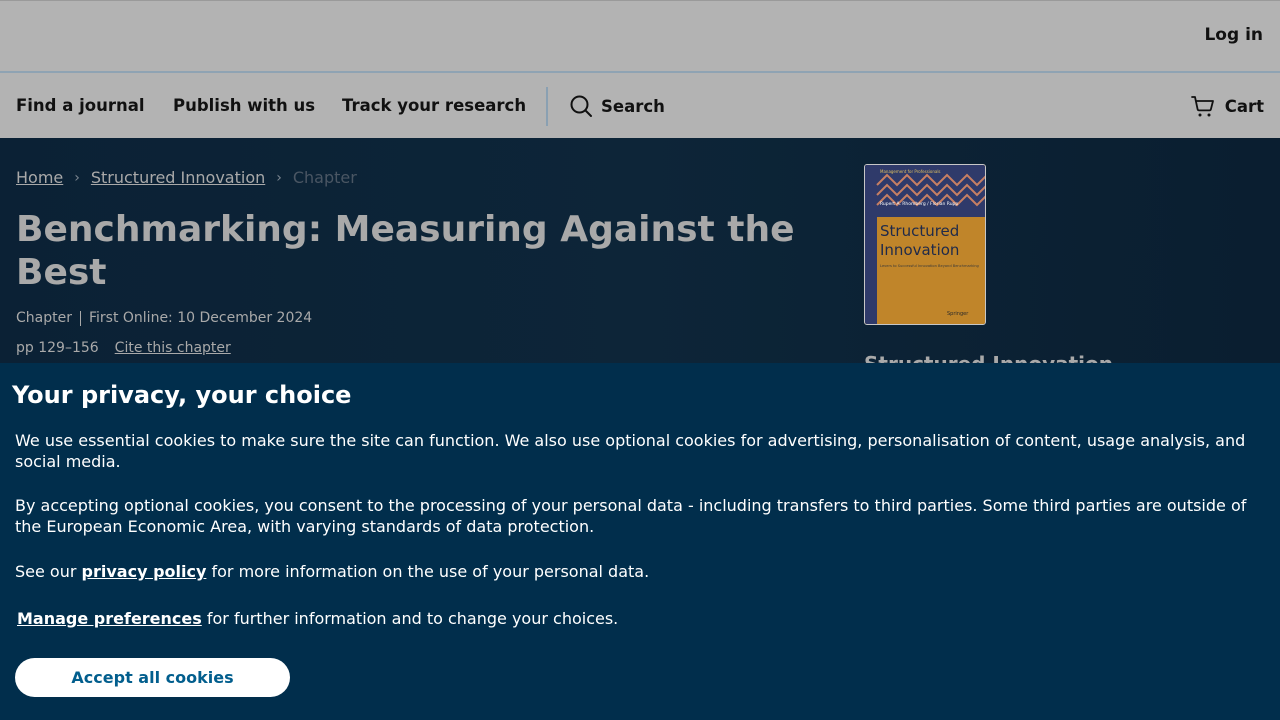  I want to click on cart-button: Cart, so click(1227, 106).